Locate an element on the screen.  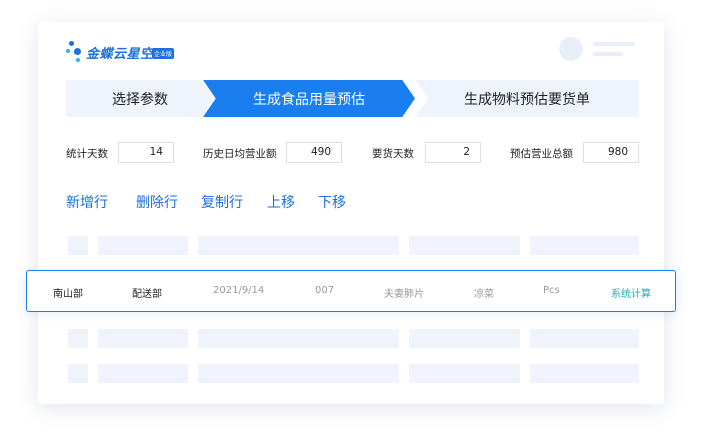
copy-row-button: 复制行 is located at coordinates (222, 202).